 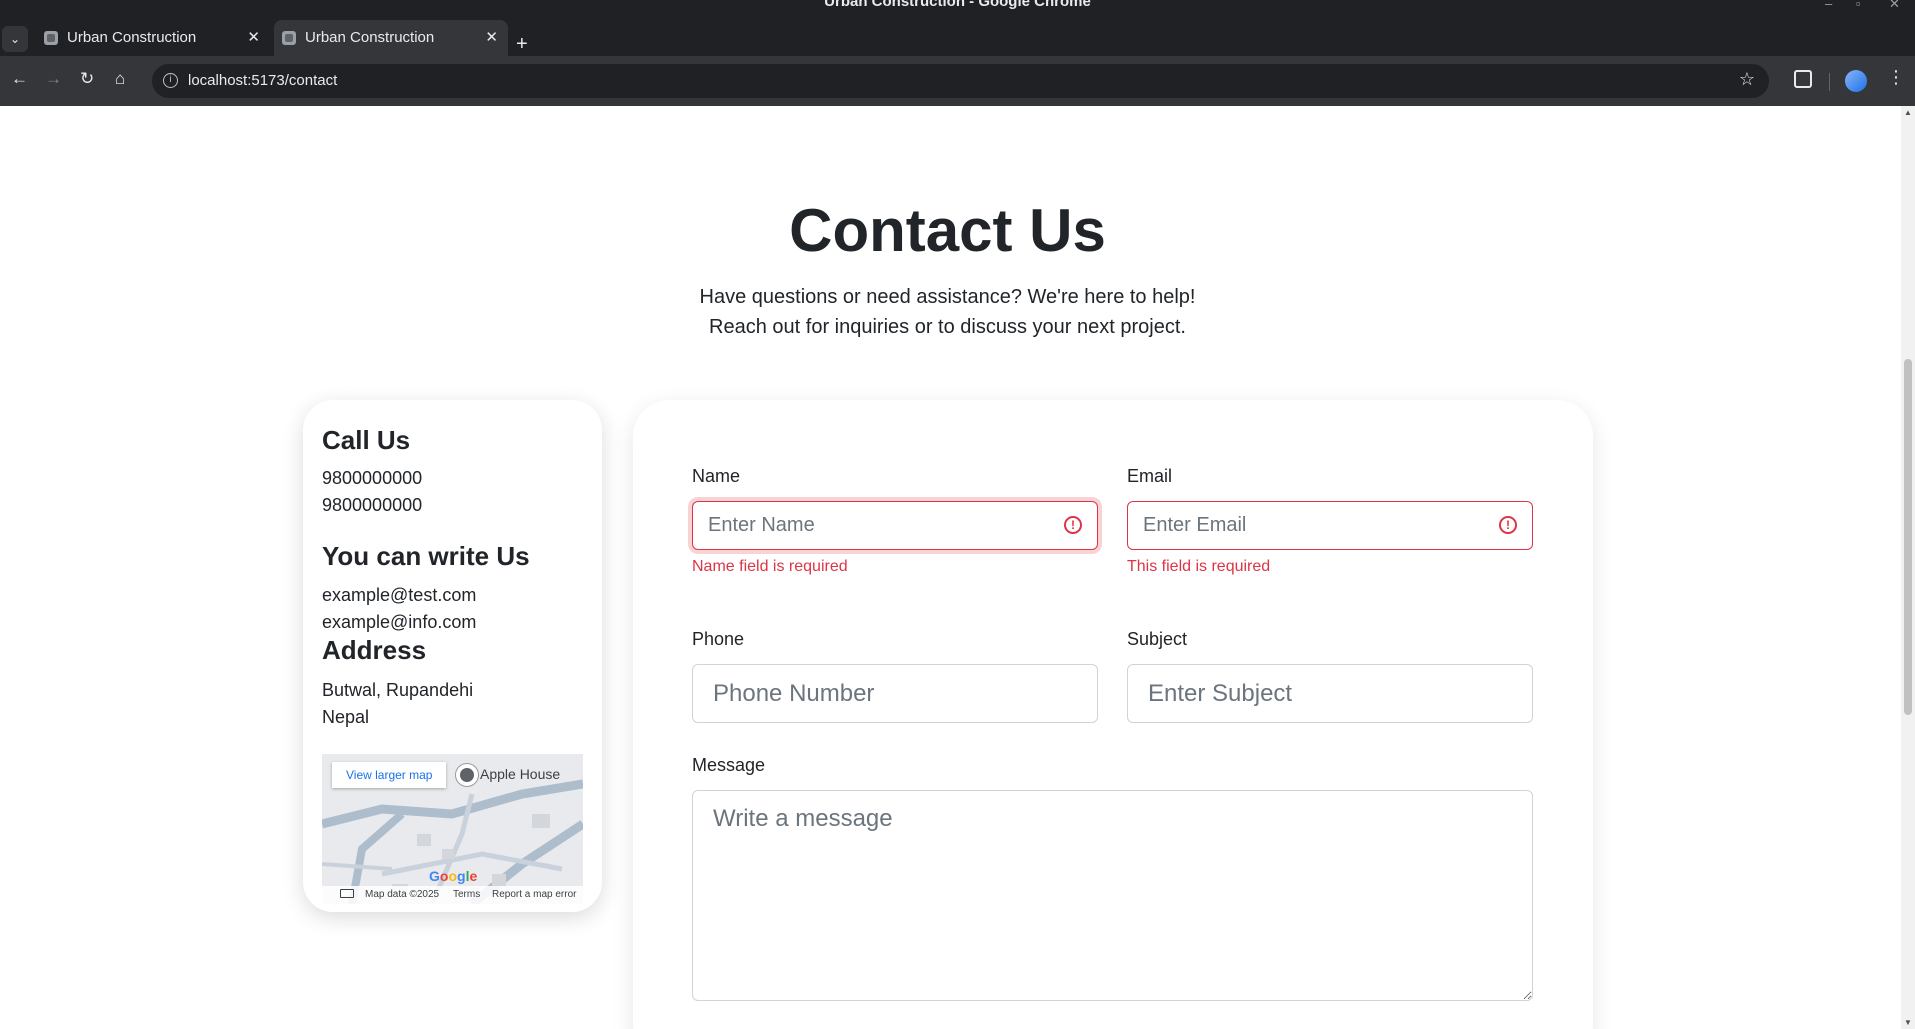 I want to click on scroll-up-arrow-icon: ▲, so click(x=1908, y=112).